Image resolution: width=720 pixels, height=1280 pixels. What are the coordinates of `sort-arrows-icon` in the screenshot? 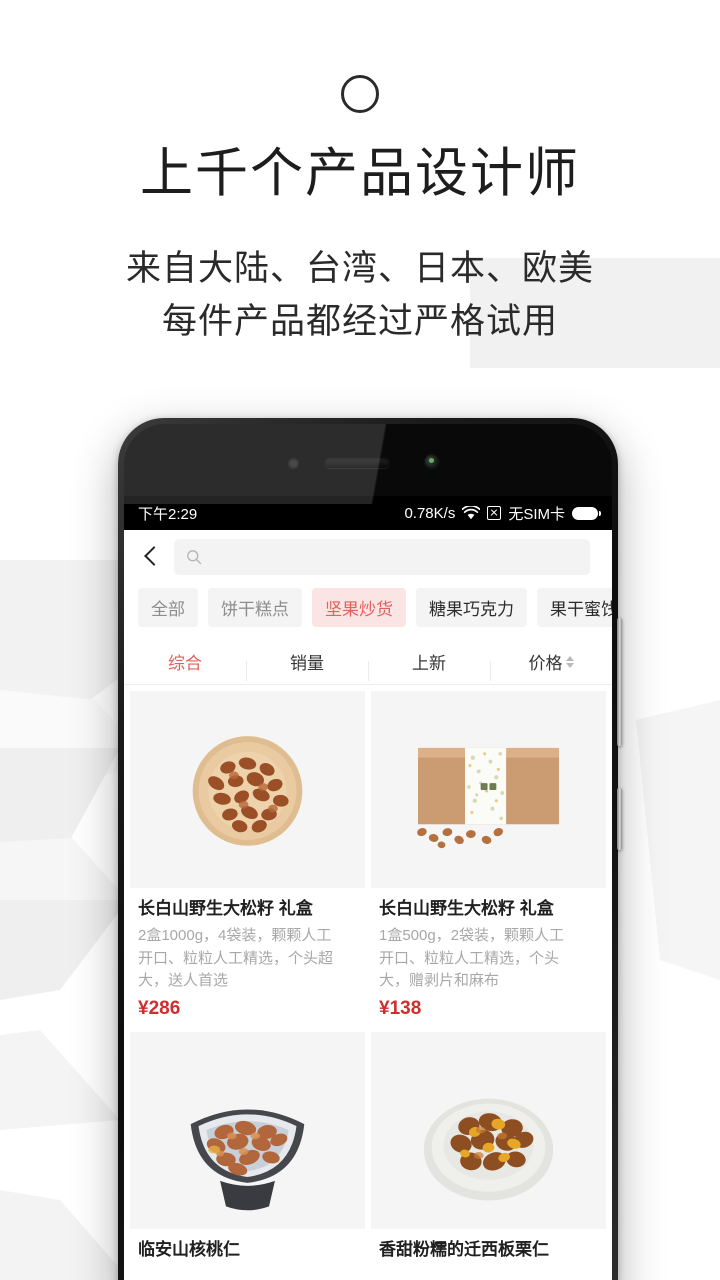 It's located at (569, 661).